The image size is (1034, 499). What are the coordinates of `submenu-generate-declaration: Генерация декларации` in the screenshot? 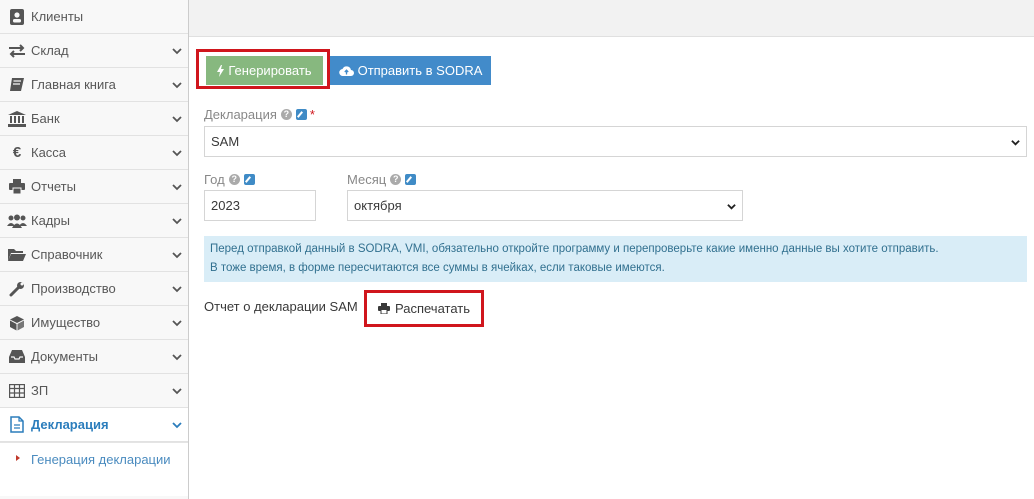 It's located at (94, 469).